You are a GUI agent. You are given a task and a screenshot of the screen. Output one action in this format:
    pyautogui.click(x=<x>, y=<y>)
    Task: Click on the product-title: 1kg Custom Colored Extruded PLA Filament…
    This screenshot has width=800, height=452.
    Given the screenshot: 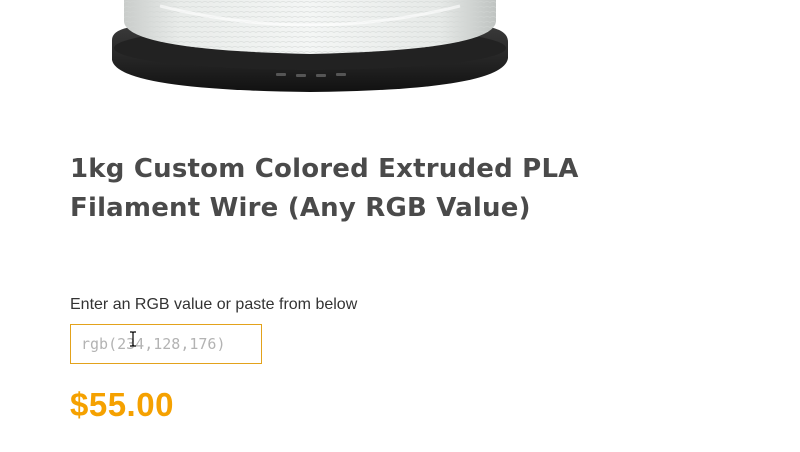 What is the action you would take?
    pyautogui.click(x=324, y=188)
    